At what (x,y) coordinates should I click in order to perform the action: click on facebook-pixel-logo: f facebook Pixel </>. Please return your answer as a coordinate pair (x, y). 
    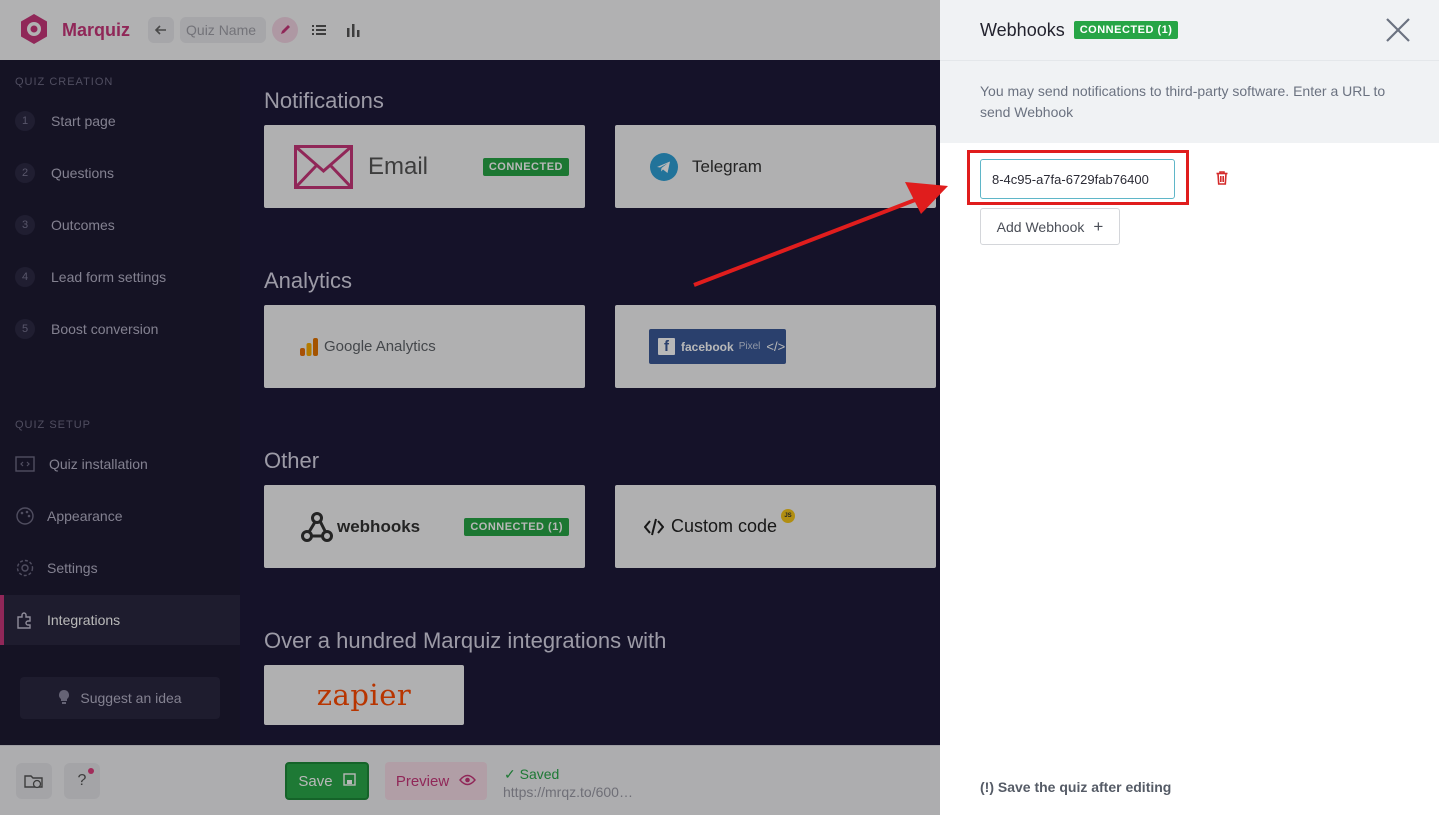
    Looking at the image, I should click on (717, 346).